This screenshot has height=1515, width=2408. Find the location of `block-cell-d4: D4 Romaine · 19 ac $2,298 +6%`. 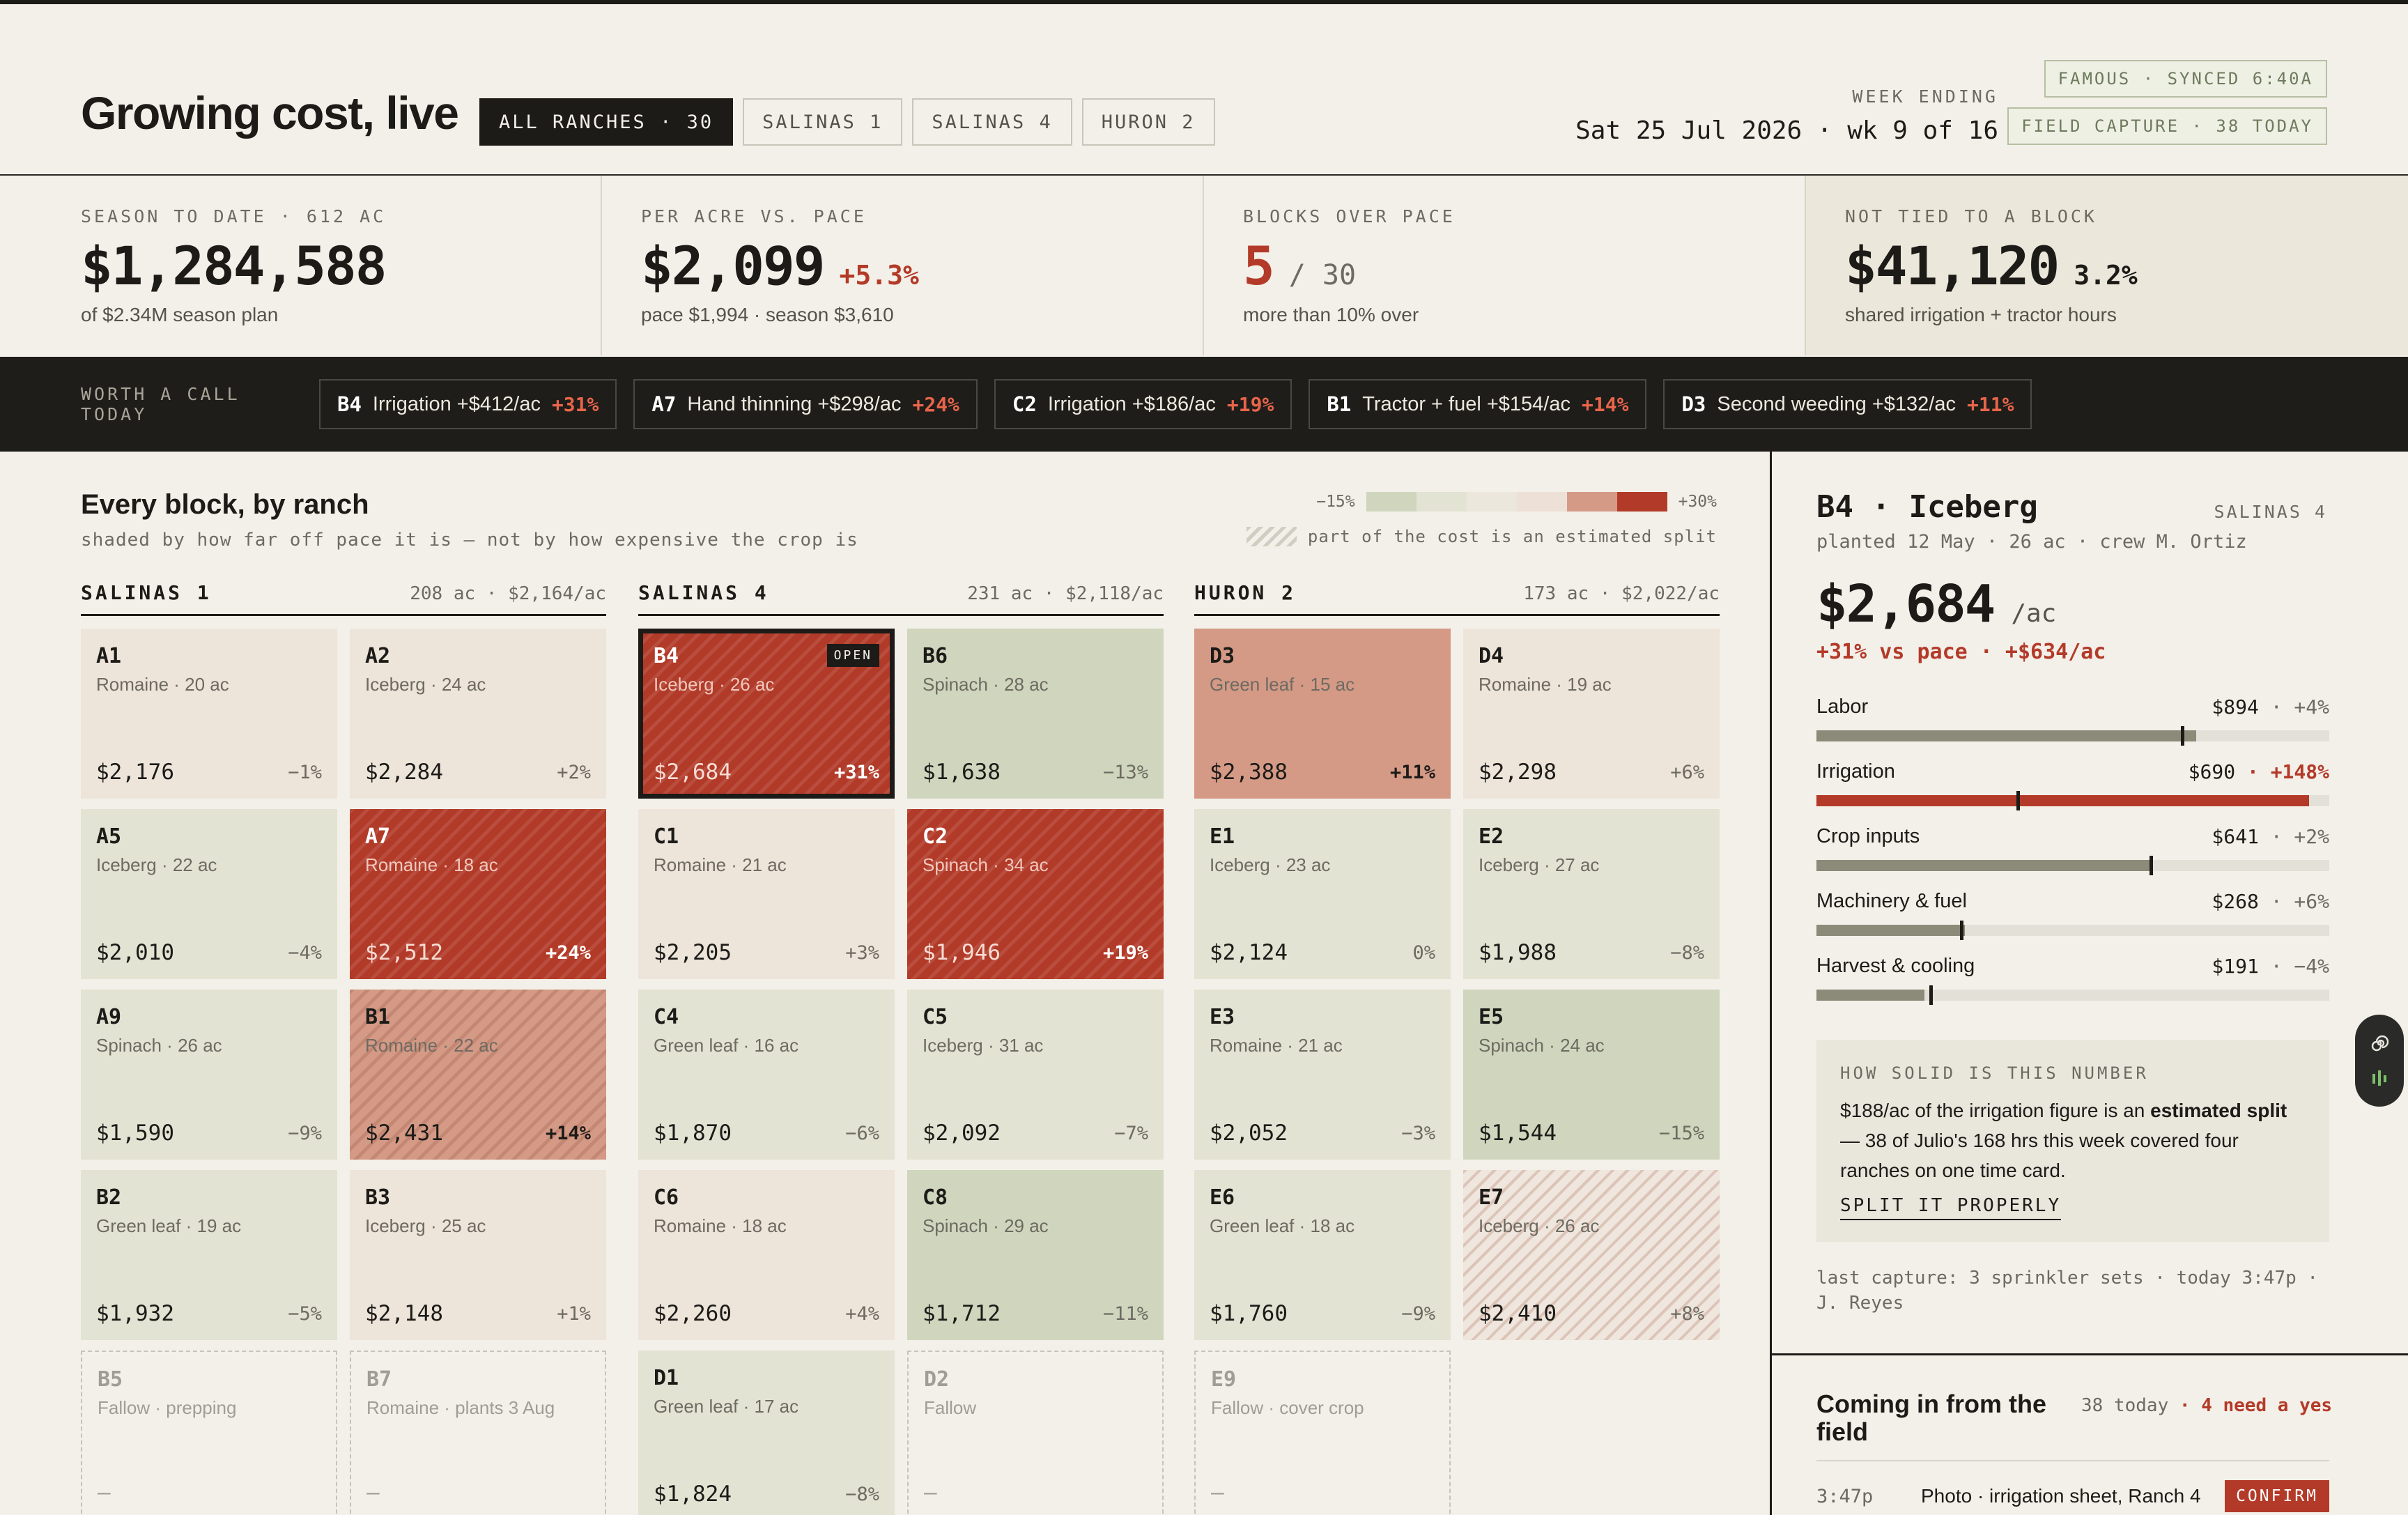

block-cell-d4: D4 Romaine · 19 ac $2,298 +6% is located at coordinates (1591, 714).